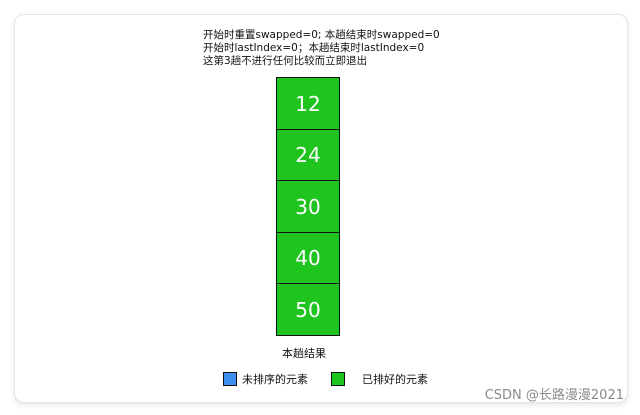 The image size is (640, 415). What do you see at coordinates (230, 379) in the screenshot?
I see `unsorted-swatch` at bounding box center [230, 379].